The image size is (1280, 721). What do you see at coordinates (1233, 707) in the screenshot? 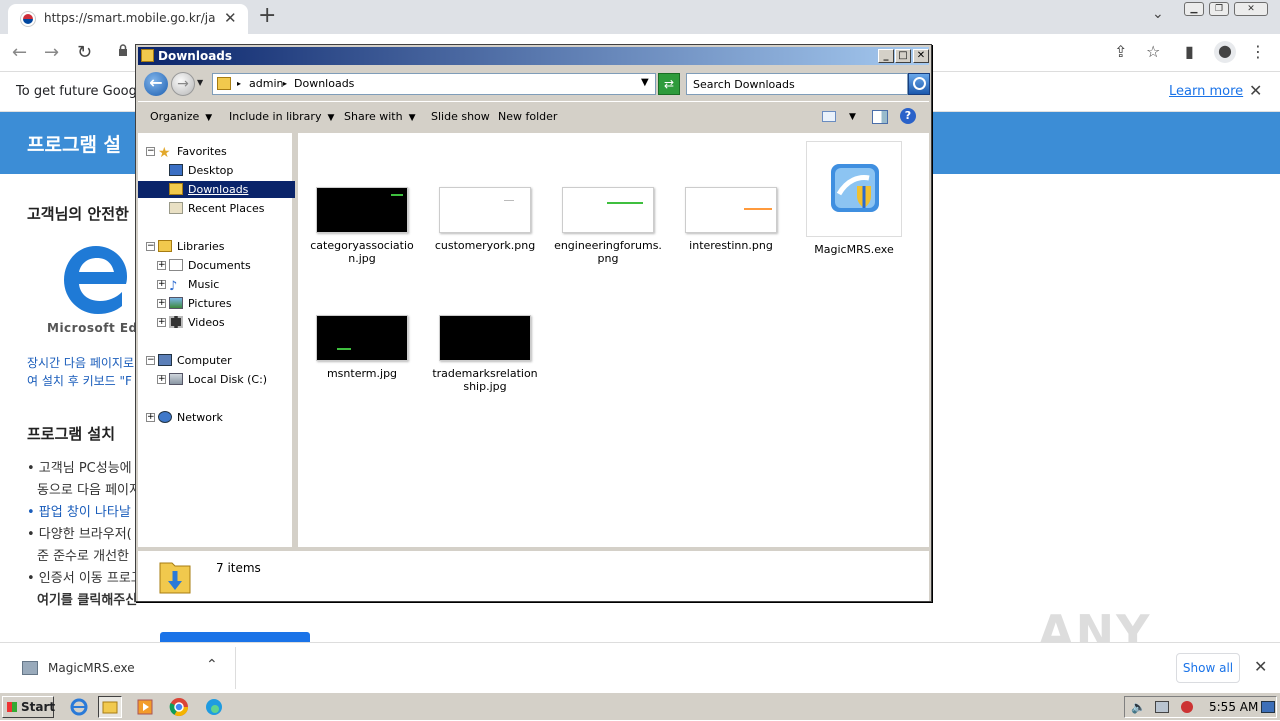
I see `clock: 5:55 AM` at bounding box center [1233, 707].